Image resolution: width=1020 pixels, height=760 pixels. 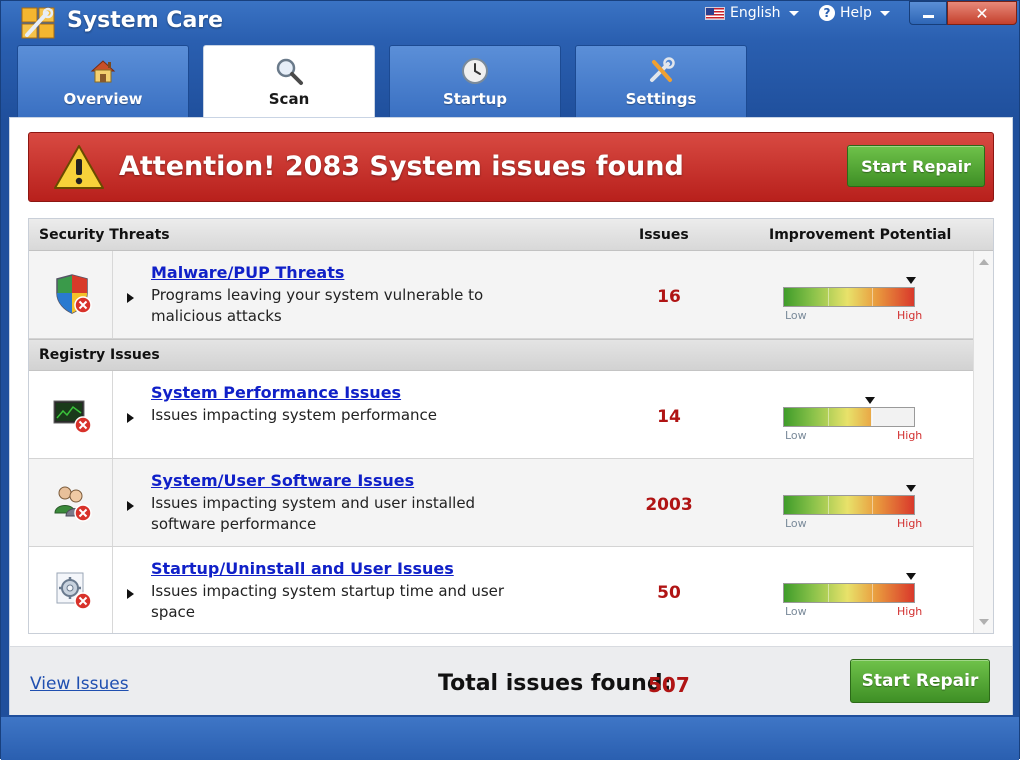 I want to click on total-issues-value: 507, so click(x=669, y=685).